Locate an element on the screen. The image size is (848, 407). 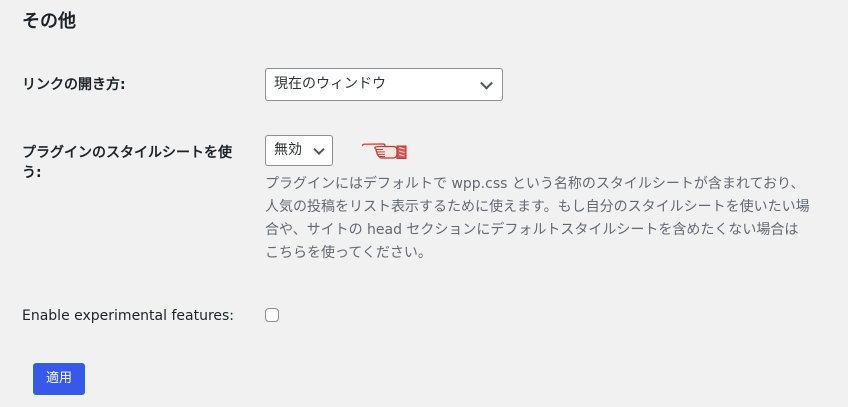
link-open-select-value: 現在のウィンドウ is located at coordinates (330, 84).